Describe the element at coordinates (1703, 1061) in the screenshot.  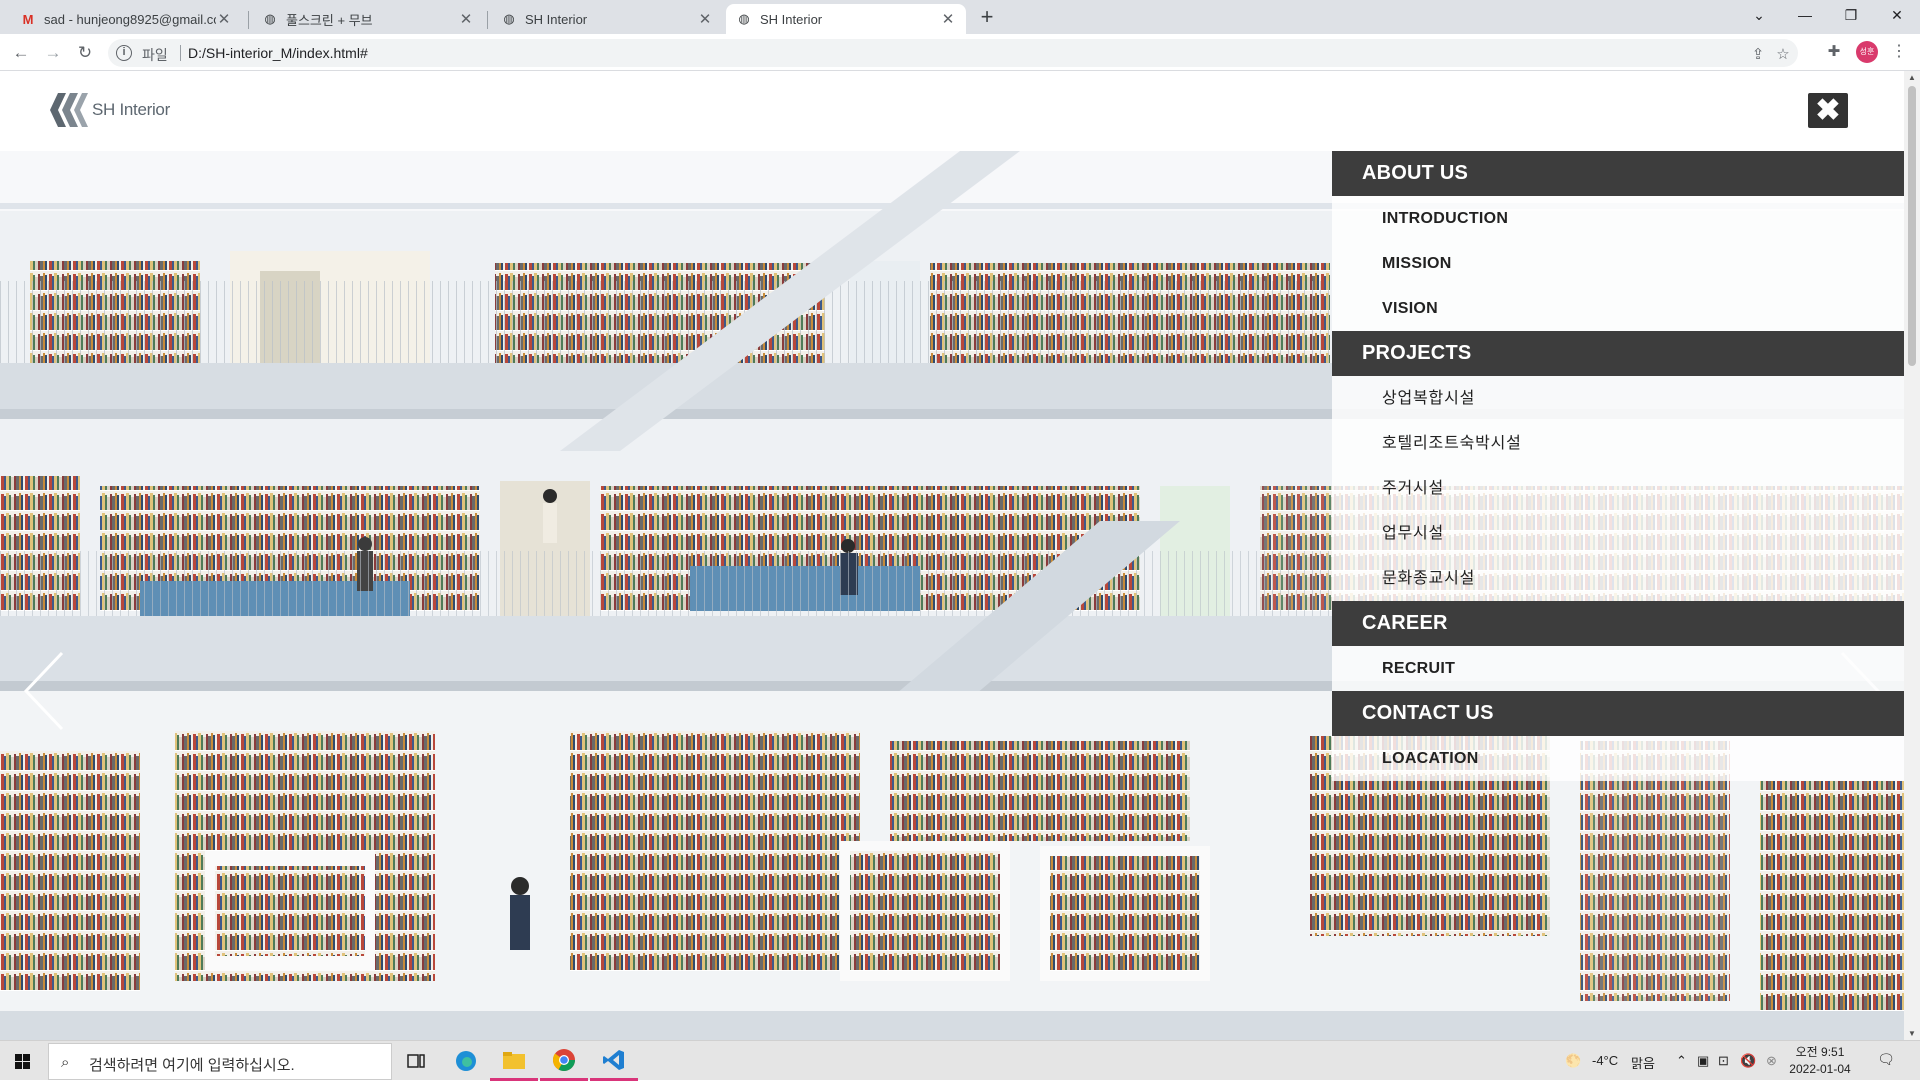
I see `display-icon: ▣` at that location.